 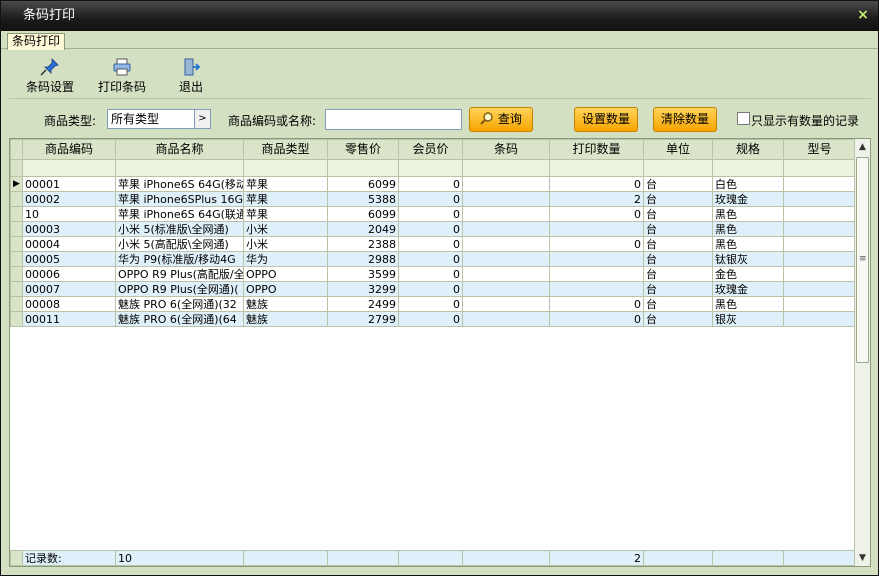 I want to click on table-cell: 2799, so click(x=363, y=319).